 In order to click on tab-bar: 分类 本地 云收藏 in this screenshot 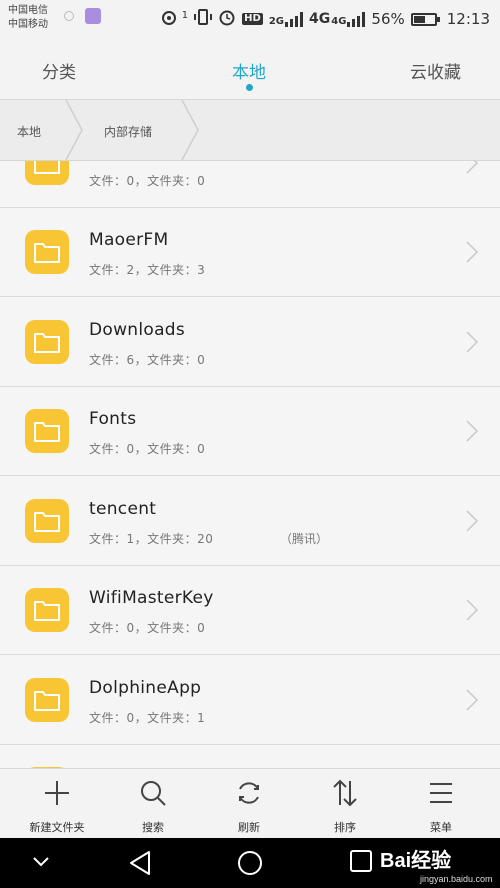, I will do `click(250, 68)`.